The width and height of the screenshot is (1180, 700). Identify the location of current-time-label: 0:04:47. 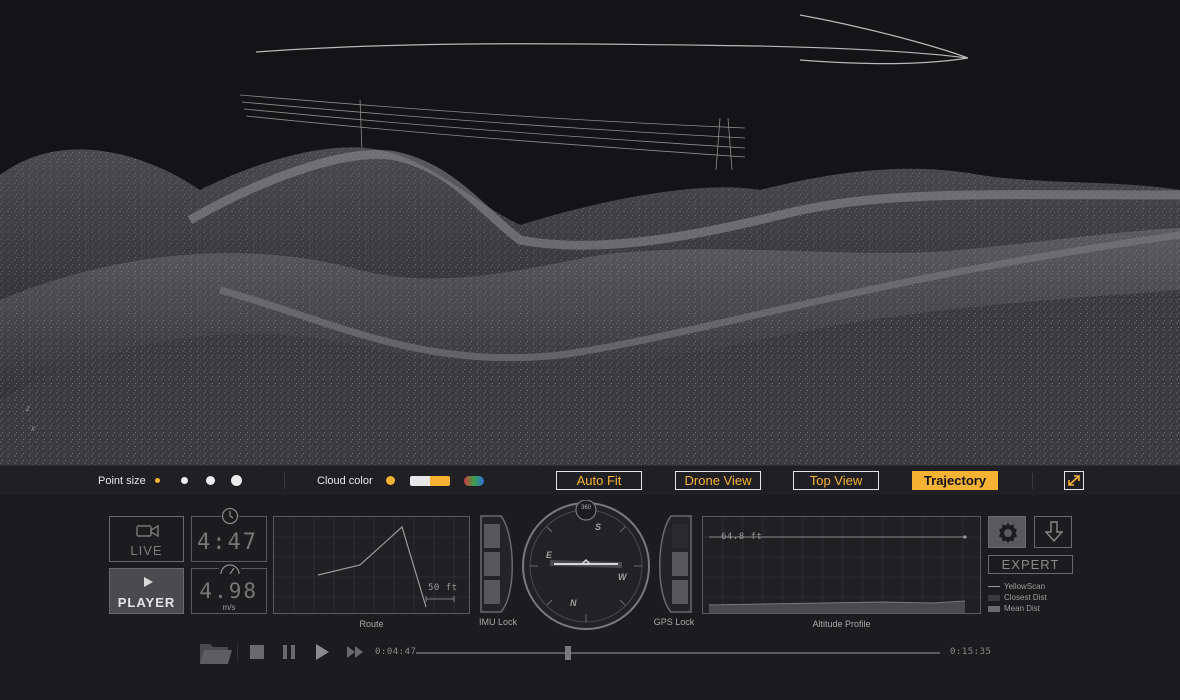
(396, 652).